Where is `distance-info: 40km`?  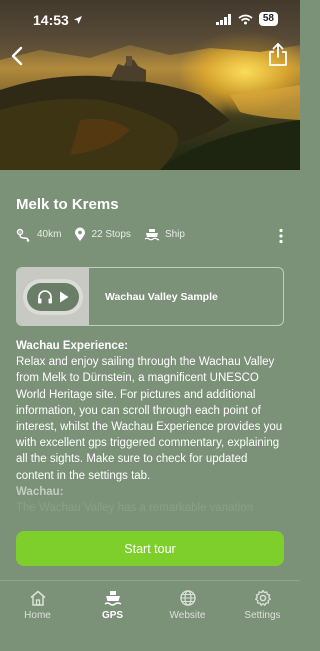
distance-info: 40km is located at coordinates (38, 235).